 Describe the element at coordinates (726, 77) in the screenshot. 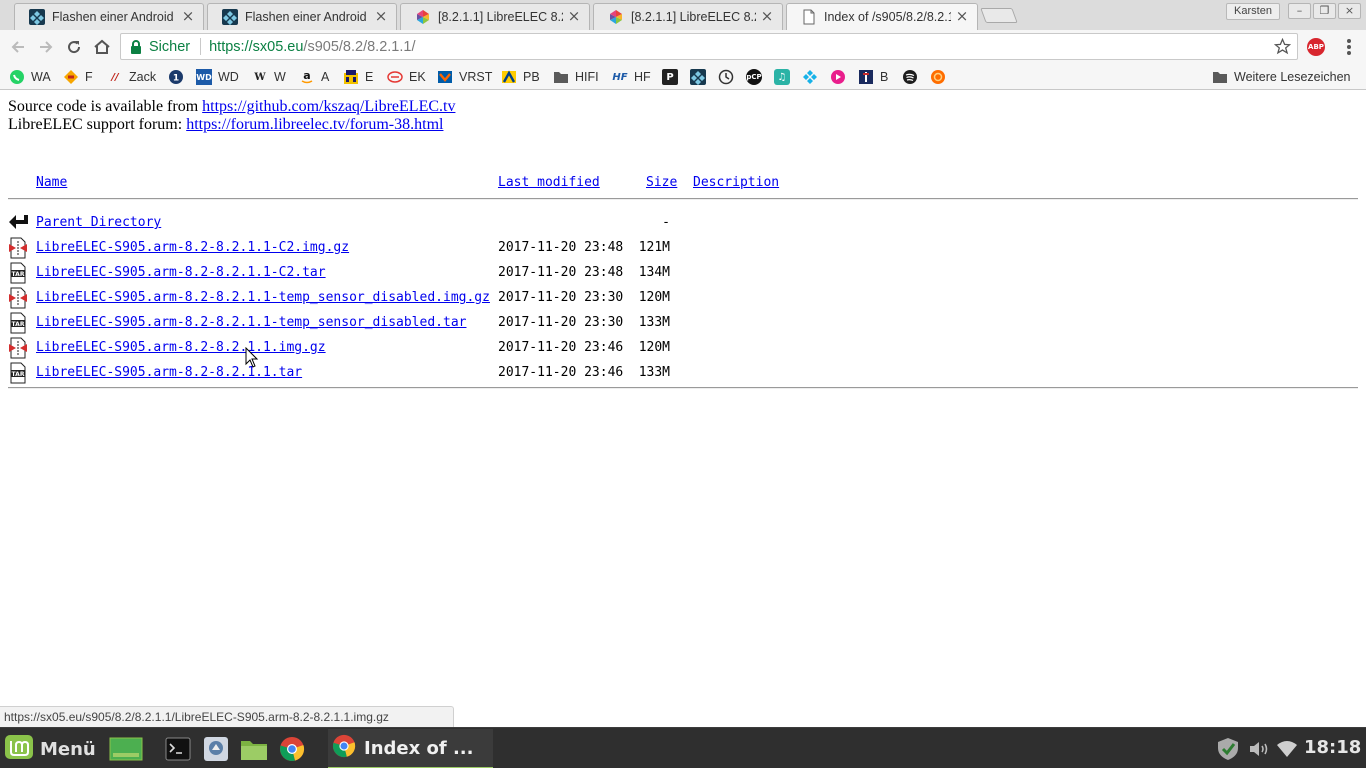

I see `bookmark-clock` at that location.